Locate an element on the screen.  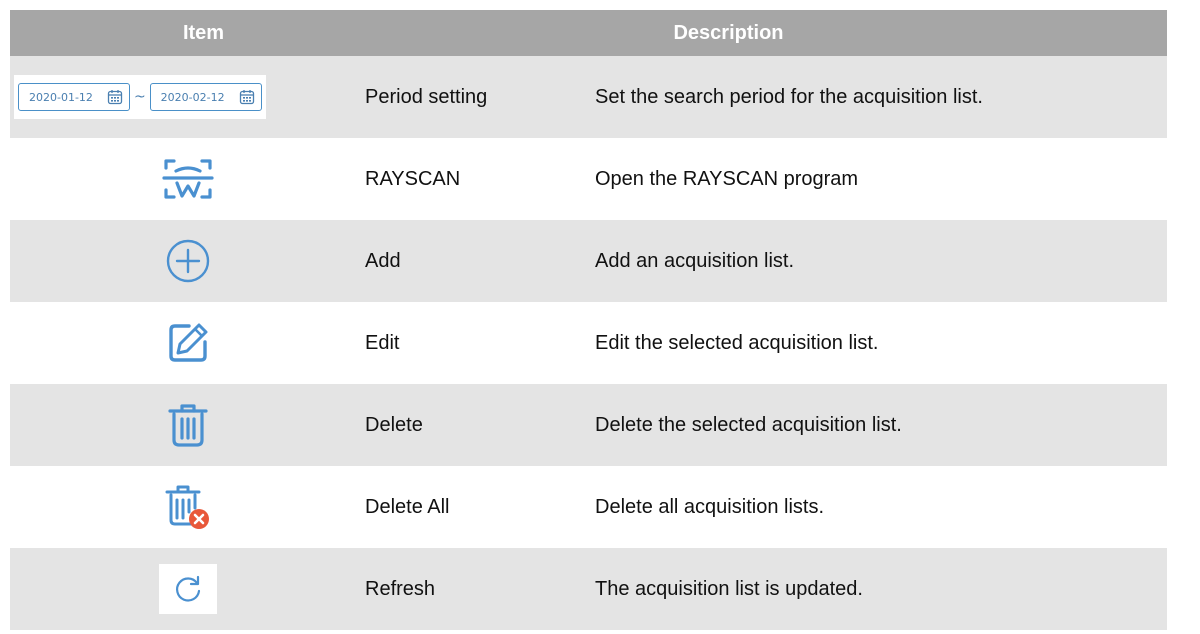
header-description: Description is located at coordinates (728, 32).